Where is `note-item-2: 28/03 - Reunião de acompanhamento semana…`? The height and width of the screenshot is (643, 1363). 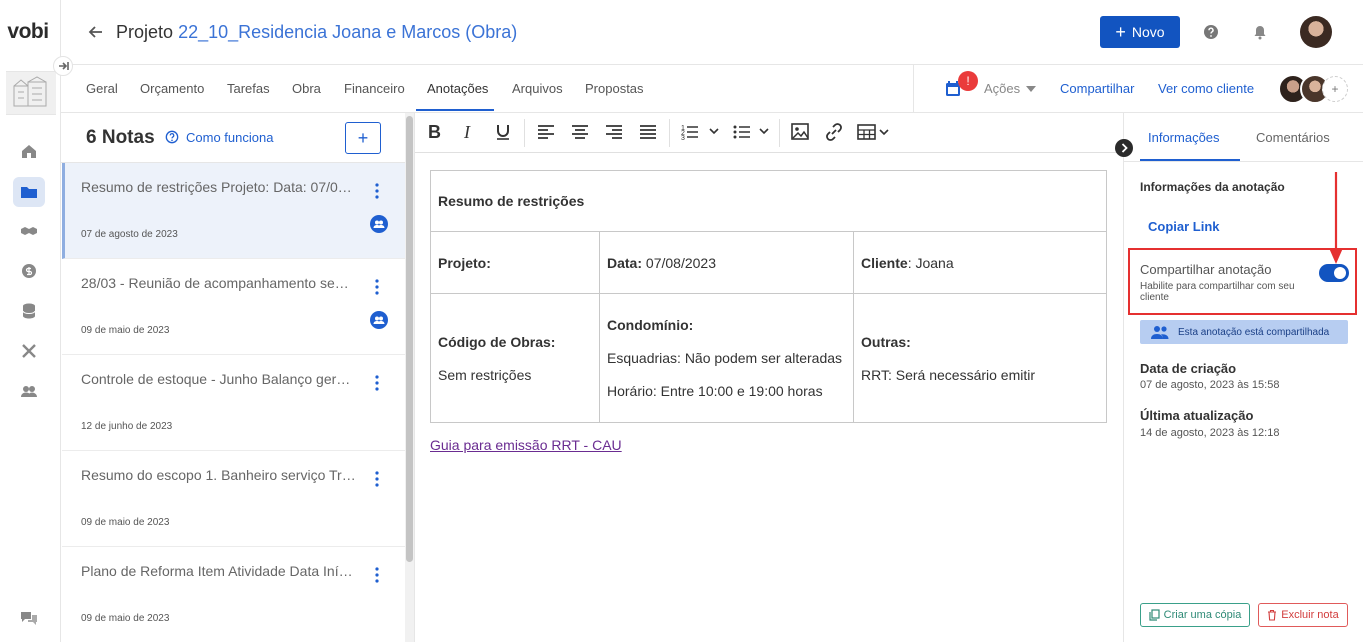 note-item-2: 28/03 - Reunião de acompanhamento semana… is located at coordinates (233, 307).